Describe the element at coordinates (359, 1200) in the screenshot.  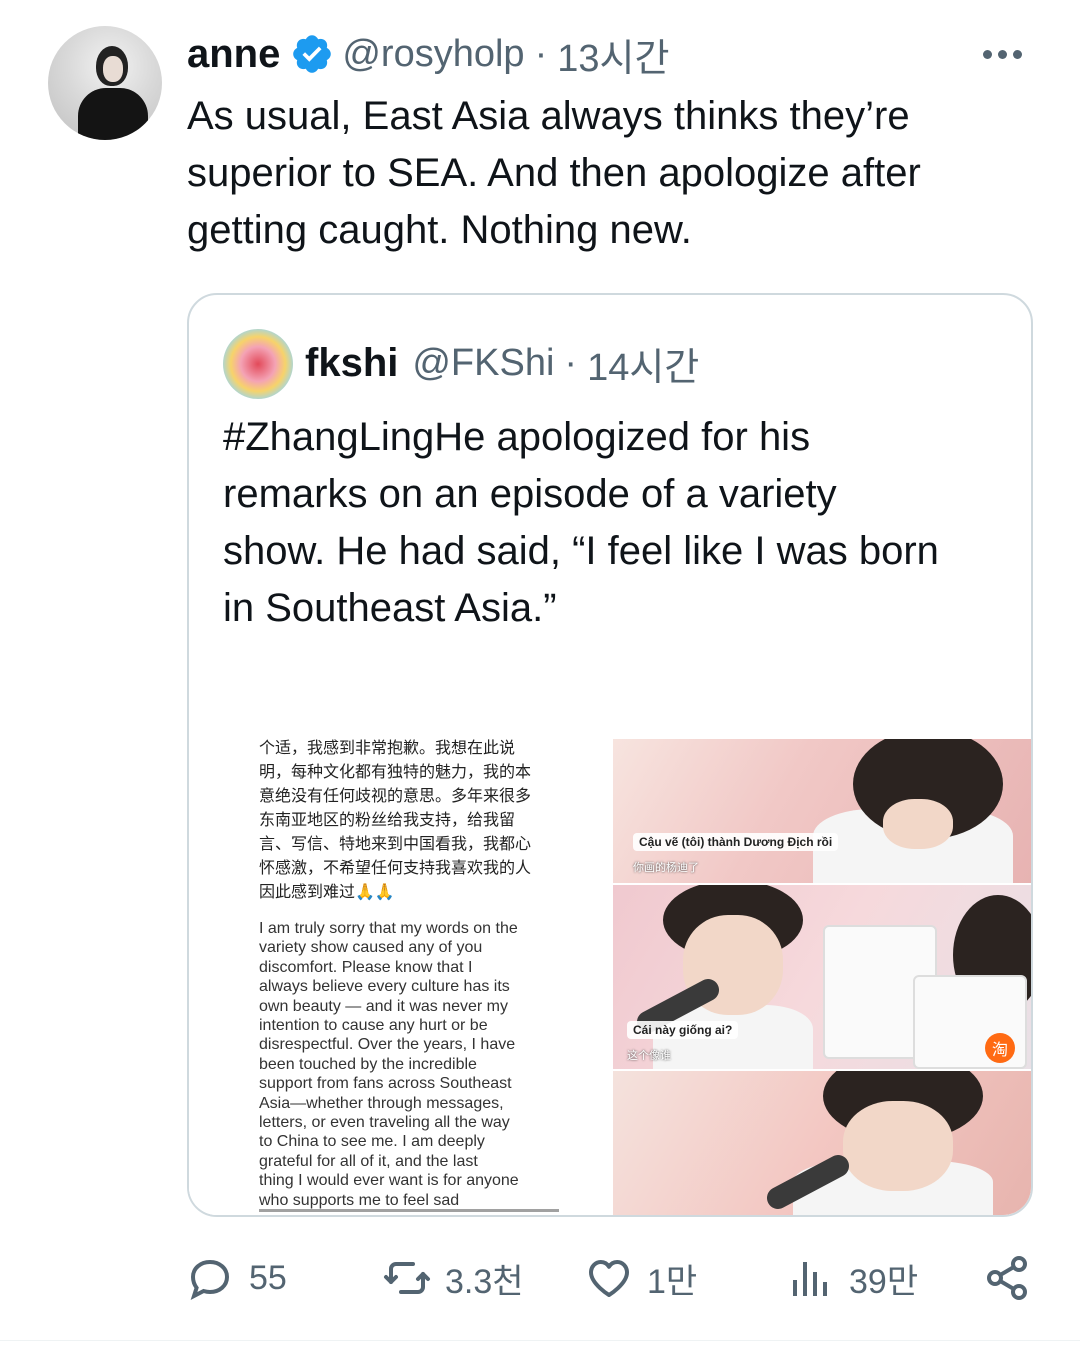
I see `statement-en-line: who supports me to feel sad` at that location.